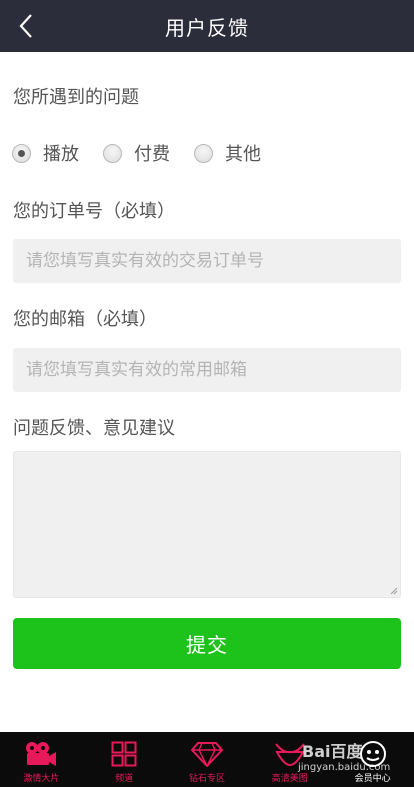 This screenshot has height=787, width=414. I want to click on radio-other-label: 其他, so click(243, 154).